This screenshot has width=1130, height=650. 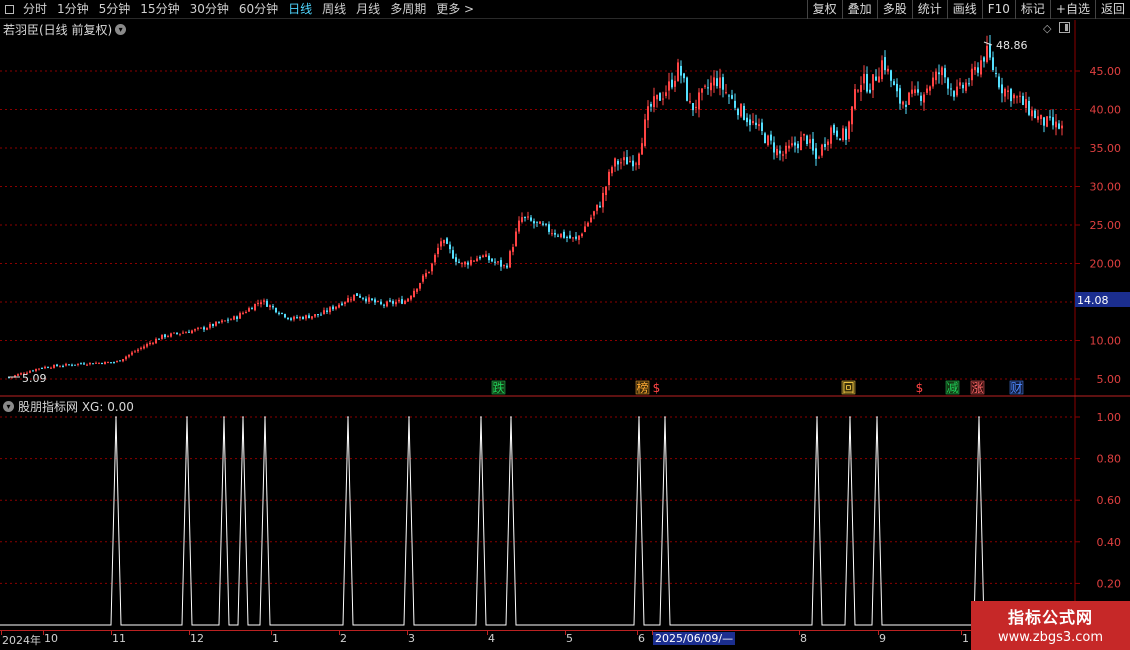 I want to click on event-marker-2: $, so click(x=657, y=388).